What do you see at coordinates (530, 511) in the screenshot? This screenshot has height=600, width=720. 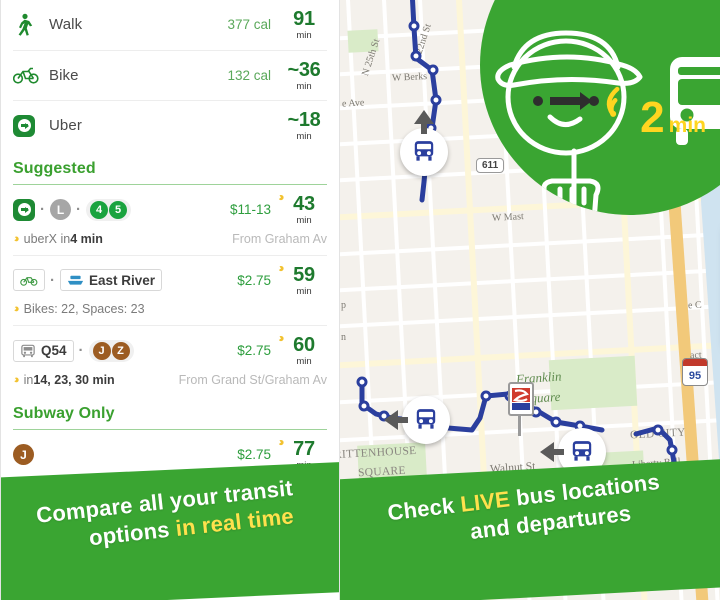 I see `right-promo-banner-text: Check LIVE bus locations and departures` at bounding box center [530, 511].